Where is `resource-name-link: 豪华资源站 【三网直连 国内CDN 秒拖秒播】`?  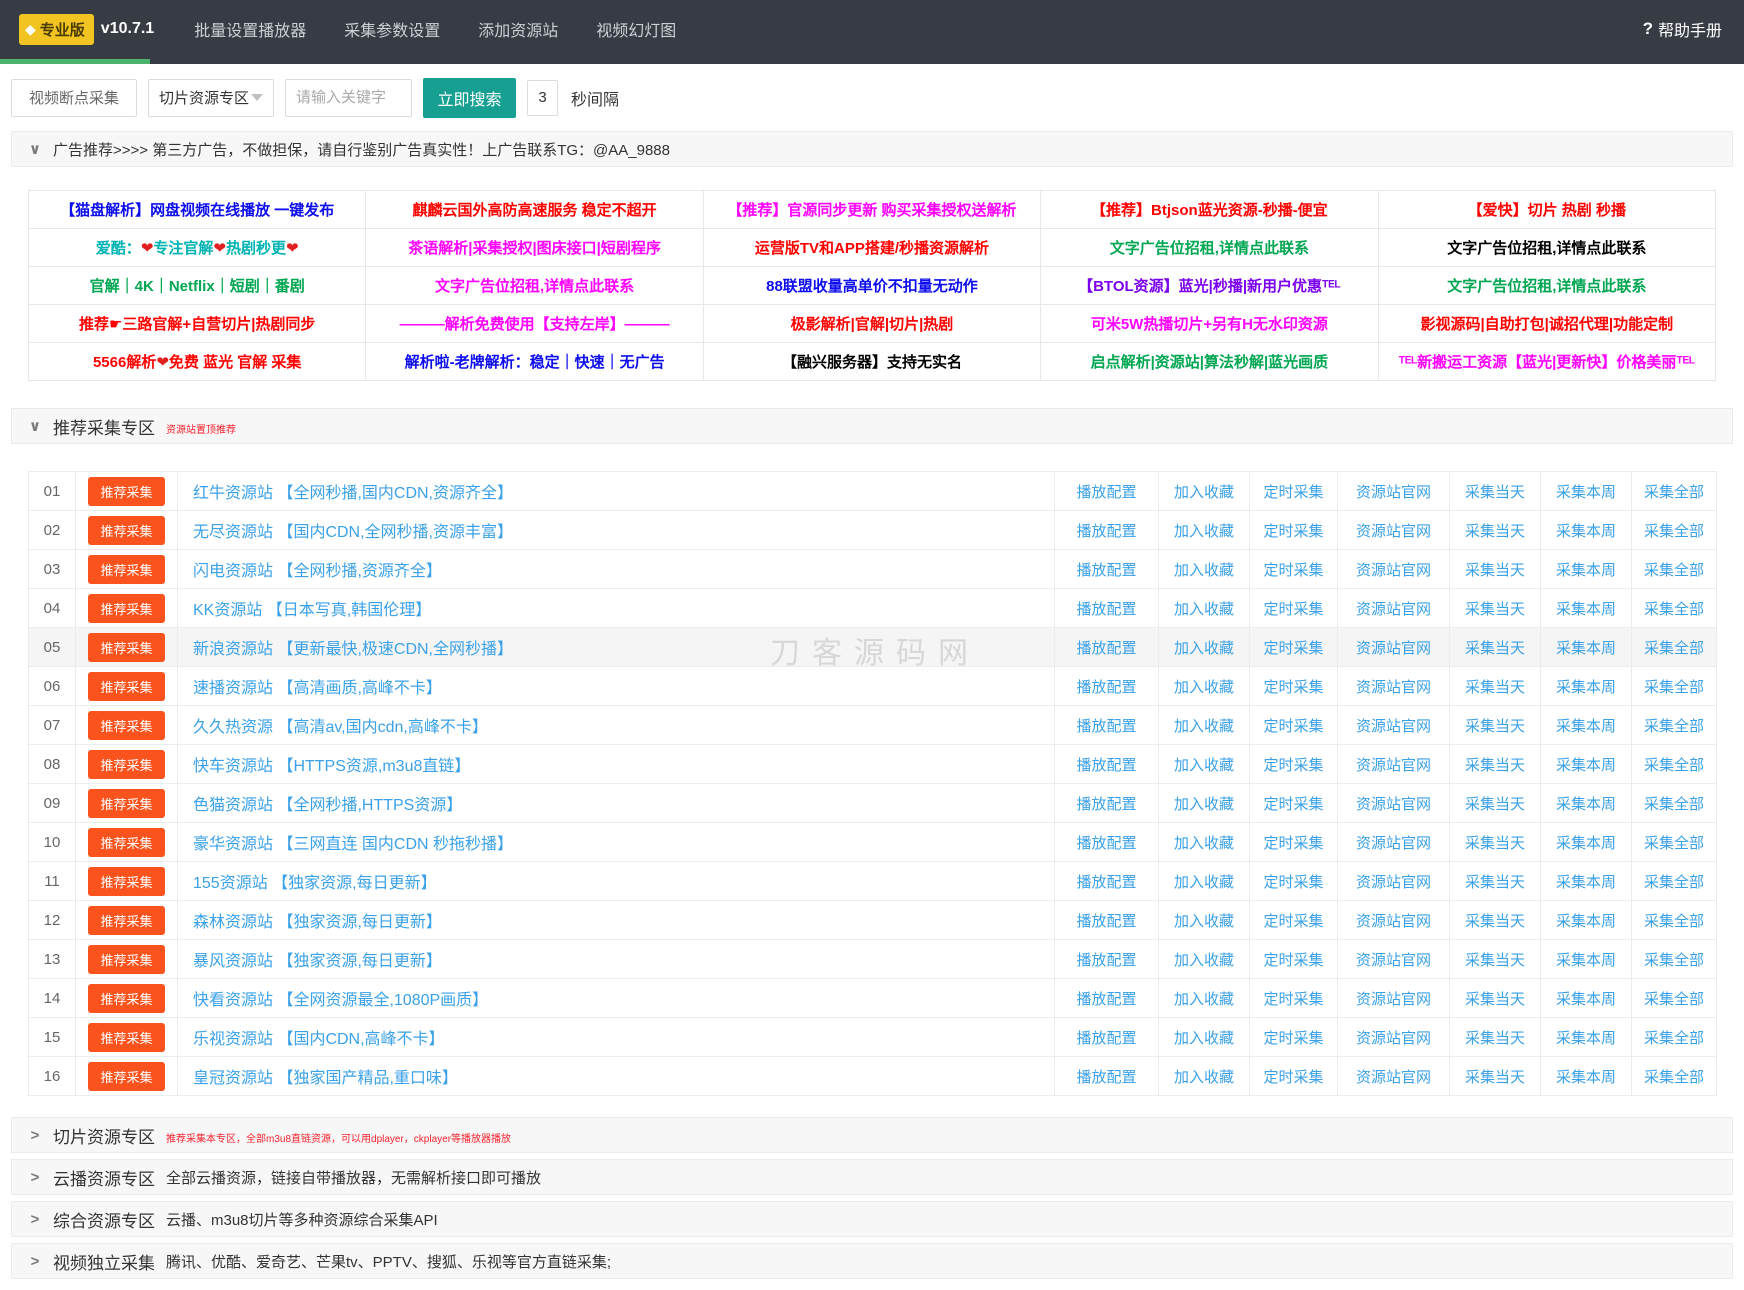 resource-name-link: 豪华资源站 【三网直连 国内CDN 秒拖秒播】 is located at coordinates (353, 844).